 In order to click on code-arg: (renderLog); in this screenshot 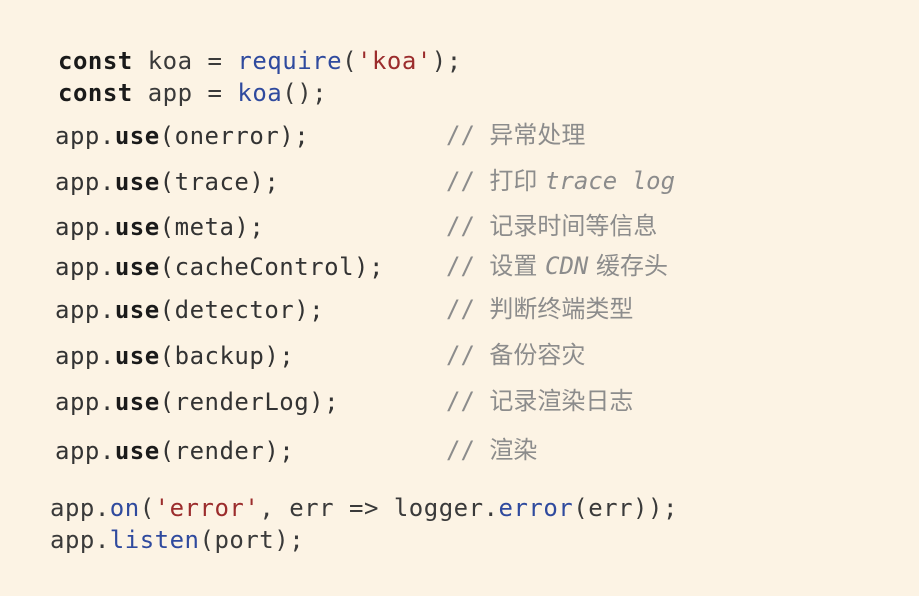, I will do `click(249, 402)`.